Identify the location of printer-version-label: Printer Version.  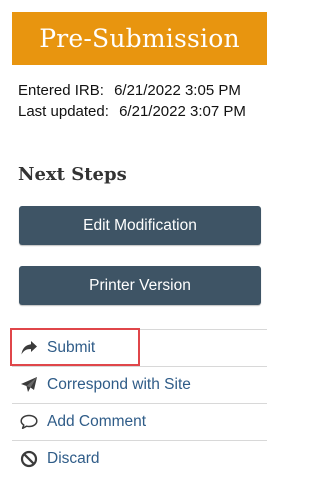
(140, 285).